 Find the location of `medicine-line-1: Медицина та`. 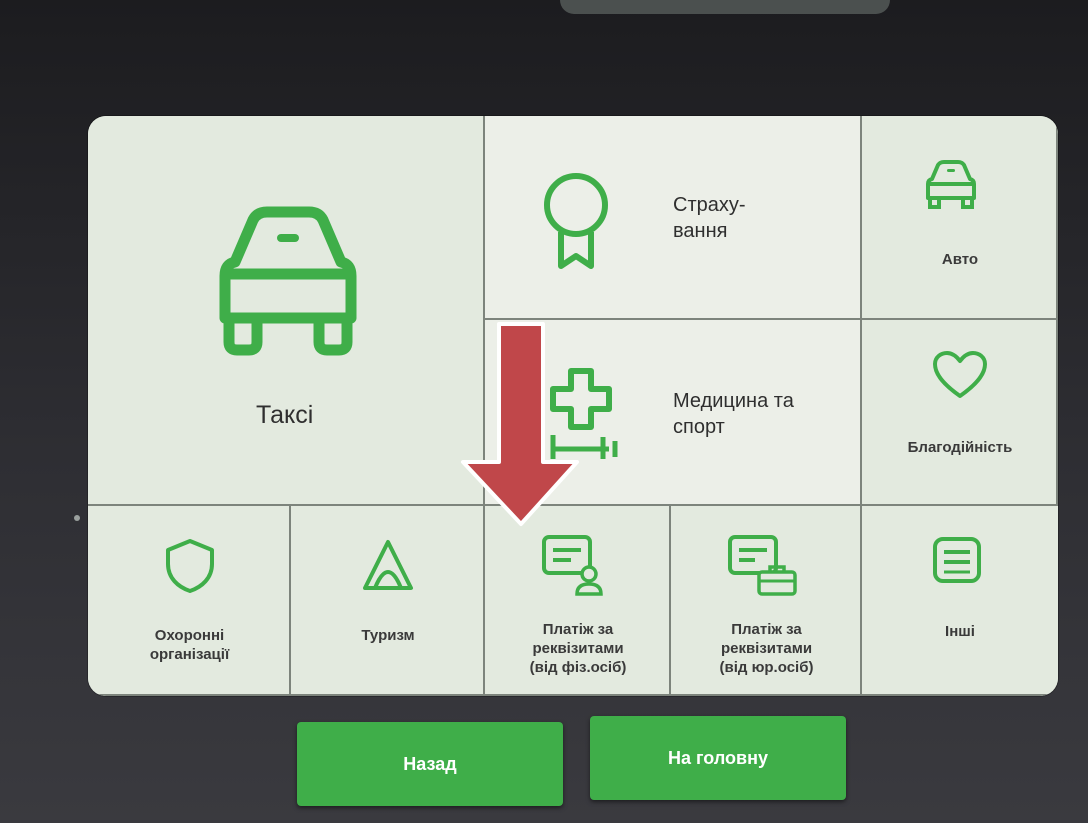

medicine-line-1: Медицина та is located at coordinates (733, 401).